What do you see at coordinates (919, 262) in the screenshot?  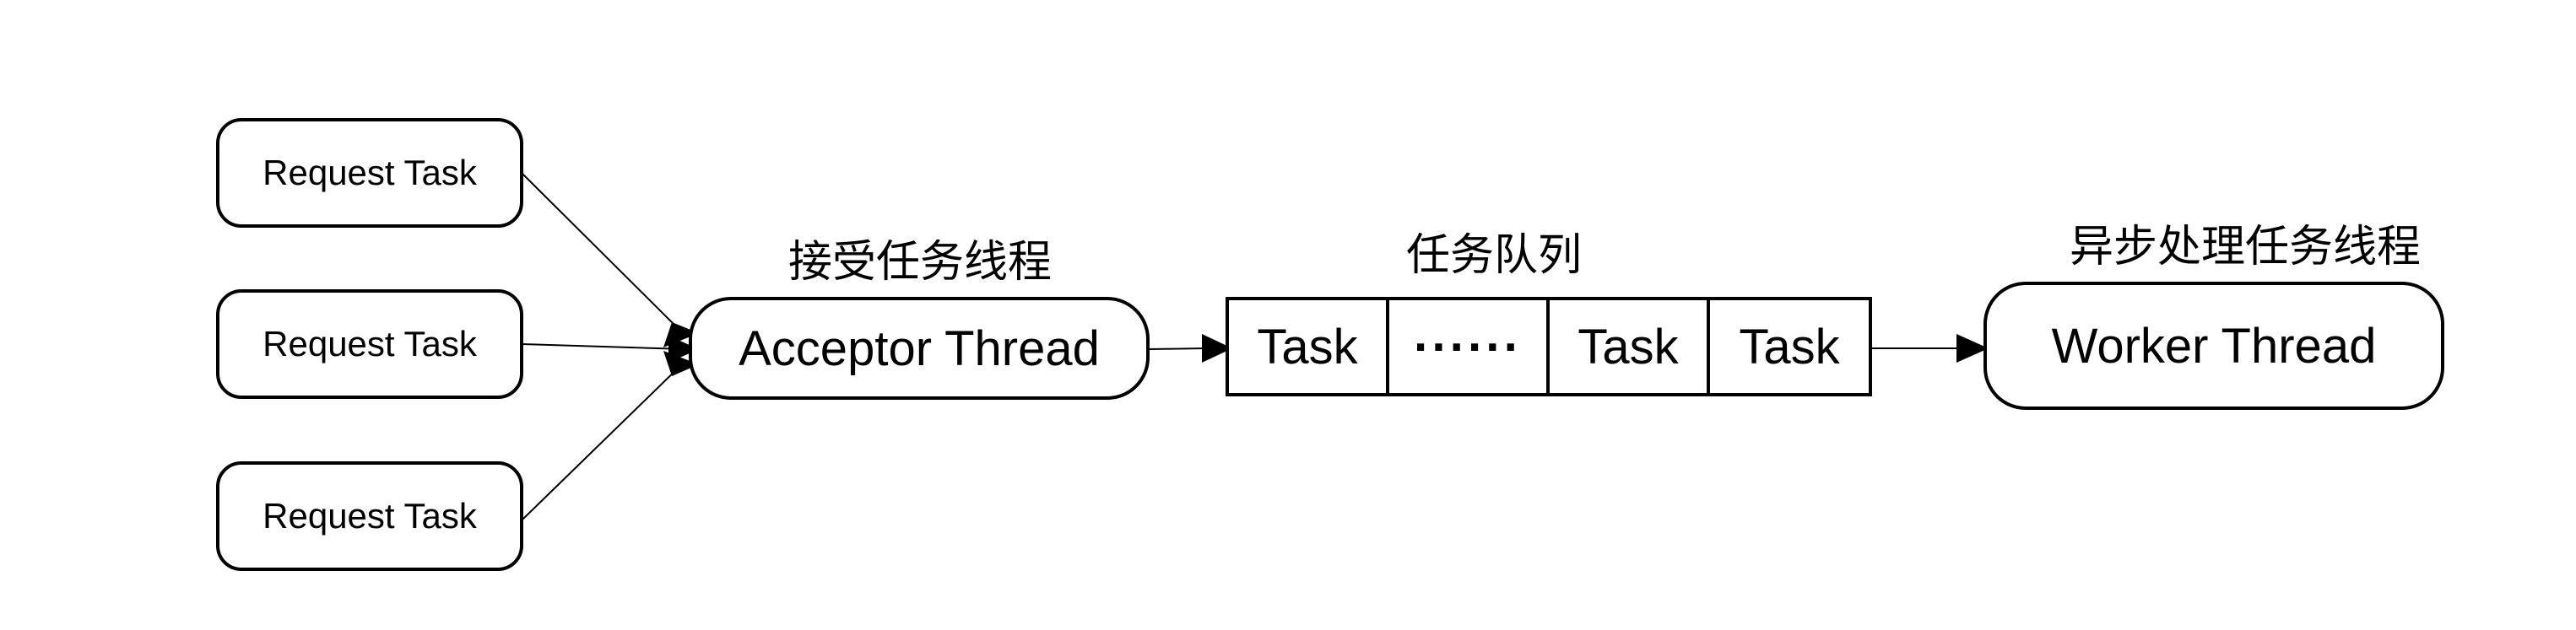 I see `acceptor-title: 接受任务线程` at bounding box center [919, 262].